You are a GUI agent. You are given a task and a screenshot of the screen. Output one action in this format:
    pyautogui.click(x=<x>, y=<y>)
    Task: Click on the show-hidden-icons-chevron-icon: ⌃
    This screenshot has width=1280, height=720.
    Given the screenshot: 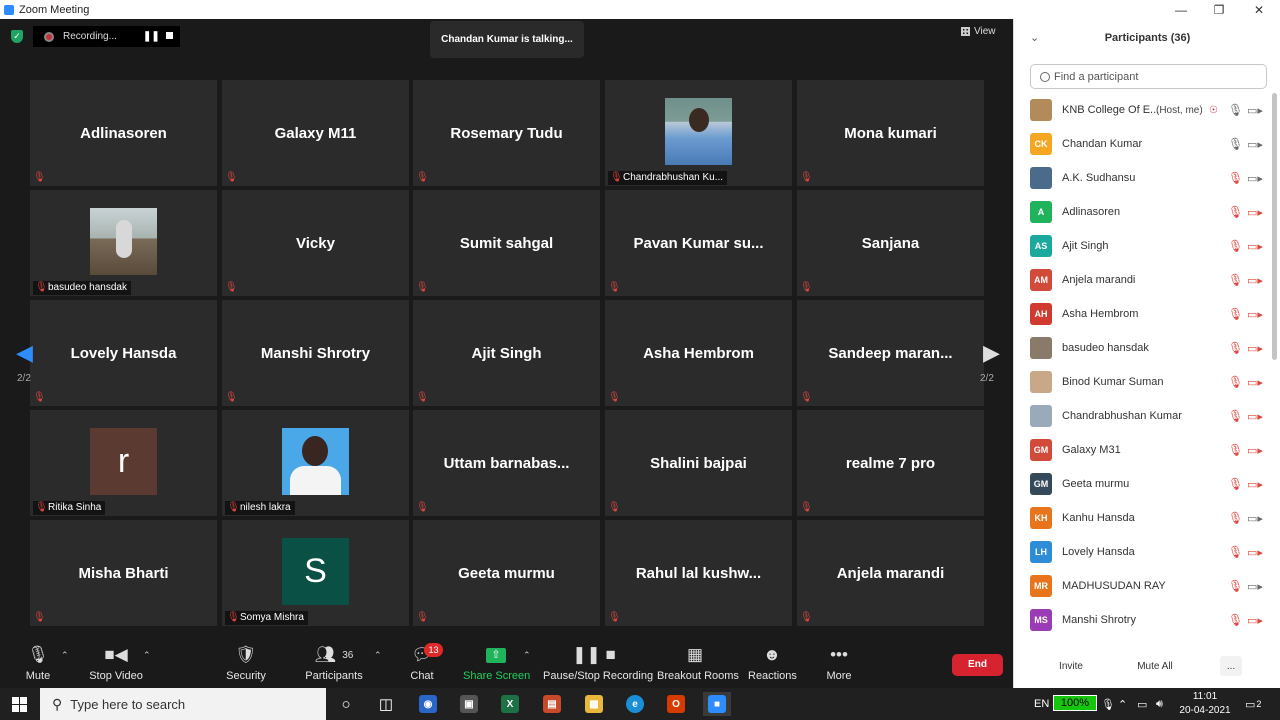 What is the action you would take?
    pyautogui.click(x=1122, y=704)
    